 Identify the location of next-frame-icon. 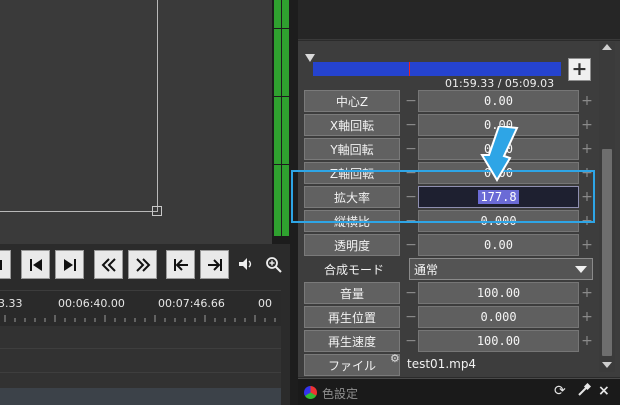
(69, 264).